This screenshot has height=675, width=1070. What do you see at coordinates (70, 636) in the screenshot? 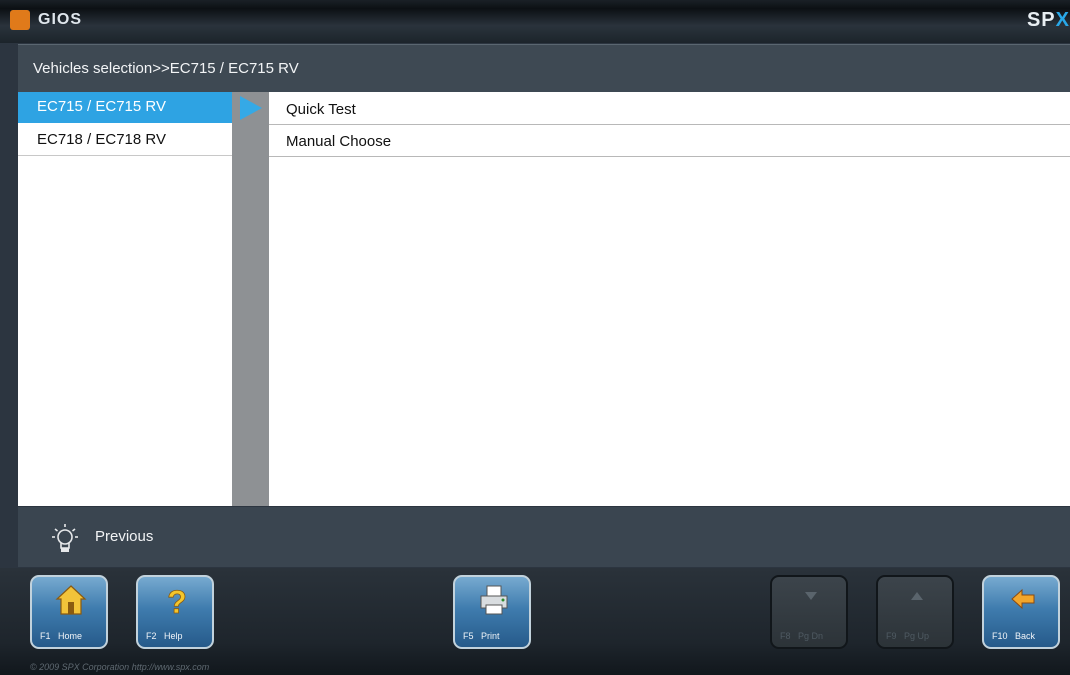
I see `f1-label: Home` at bounding box center [70, 636].